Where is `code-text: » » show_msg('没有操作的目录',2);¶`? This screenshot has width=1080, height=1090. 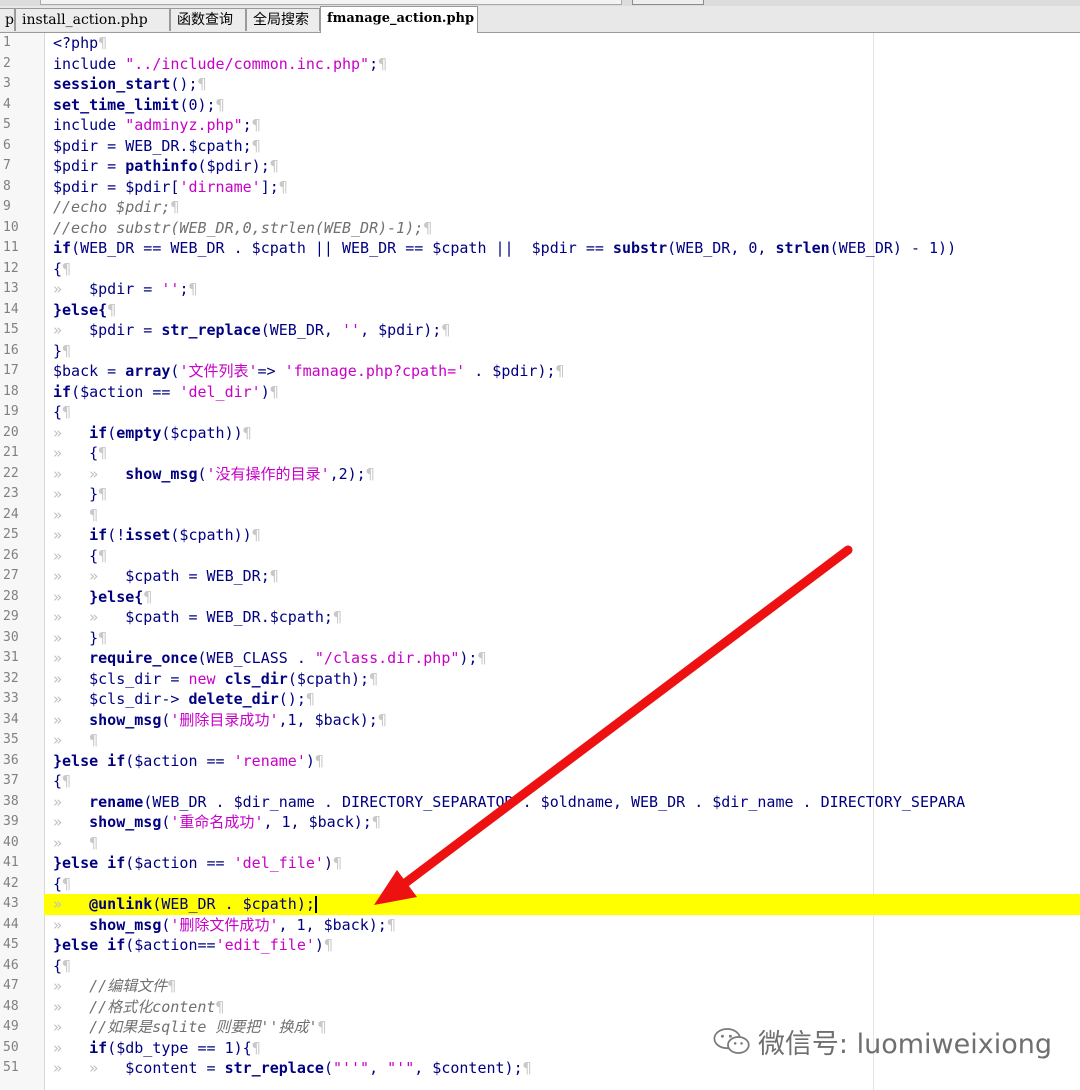 code-text: » » show_msg('没有操作的目录',2);¶ is located at coordinates (214, 474).